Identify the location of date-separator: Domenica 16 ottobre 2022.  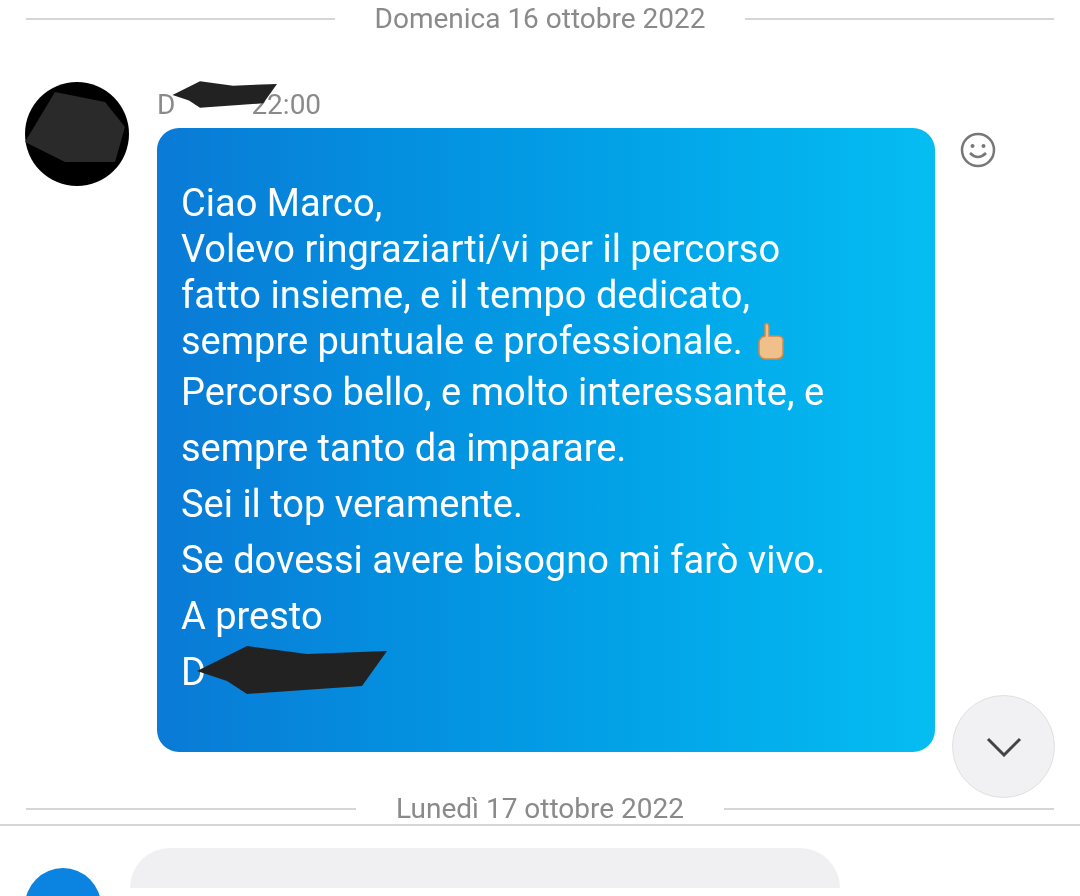
(540, 19).